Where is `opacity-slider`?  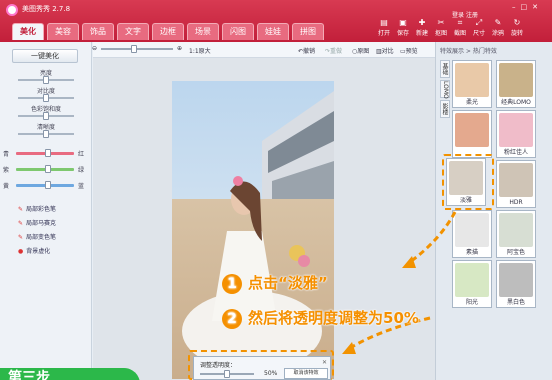 opacity-slider is located at coordinates (227, 374).